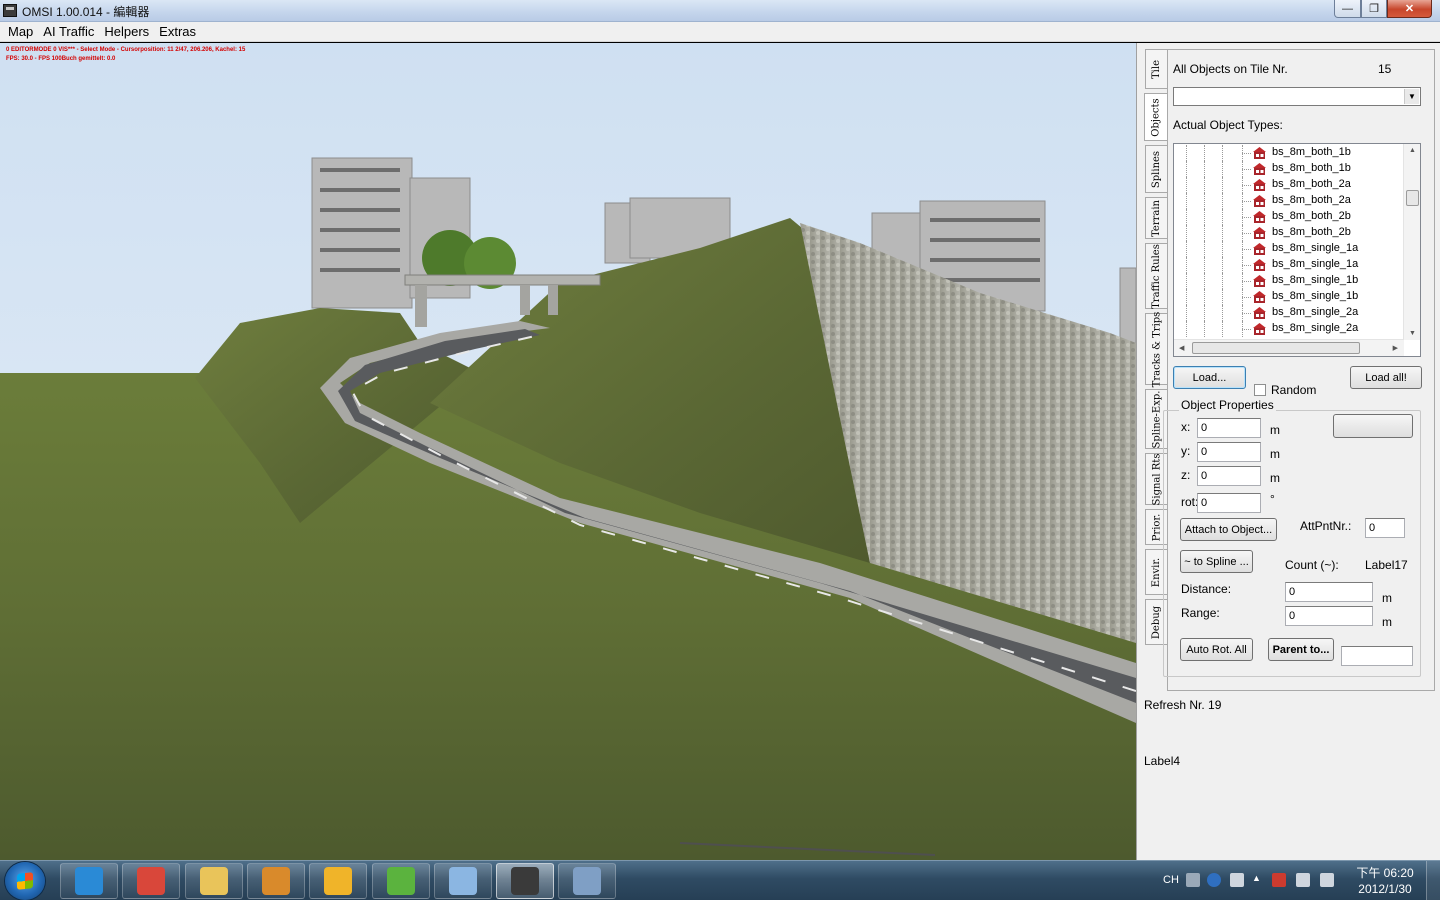  Describe the element at coordinates (1409, 9) in the screenshot. I see `close-button: ✕` at that location.